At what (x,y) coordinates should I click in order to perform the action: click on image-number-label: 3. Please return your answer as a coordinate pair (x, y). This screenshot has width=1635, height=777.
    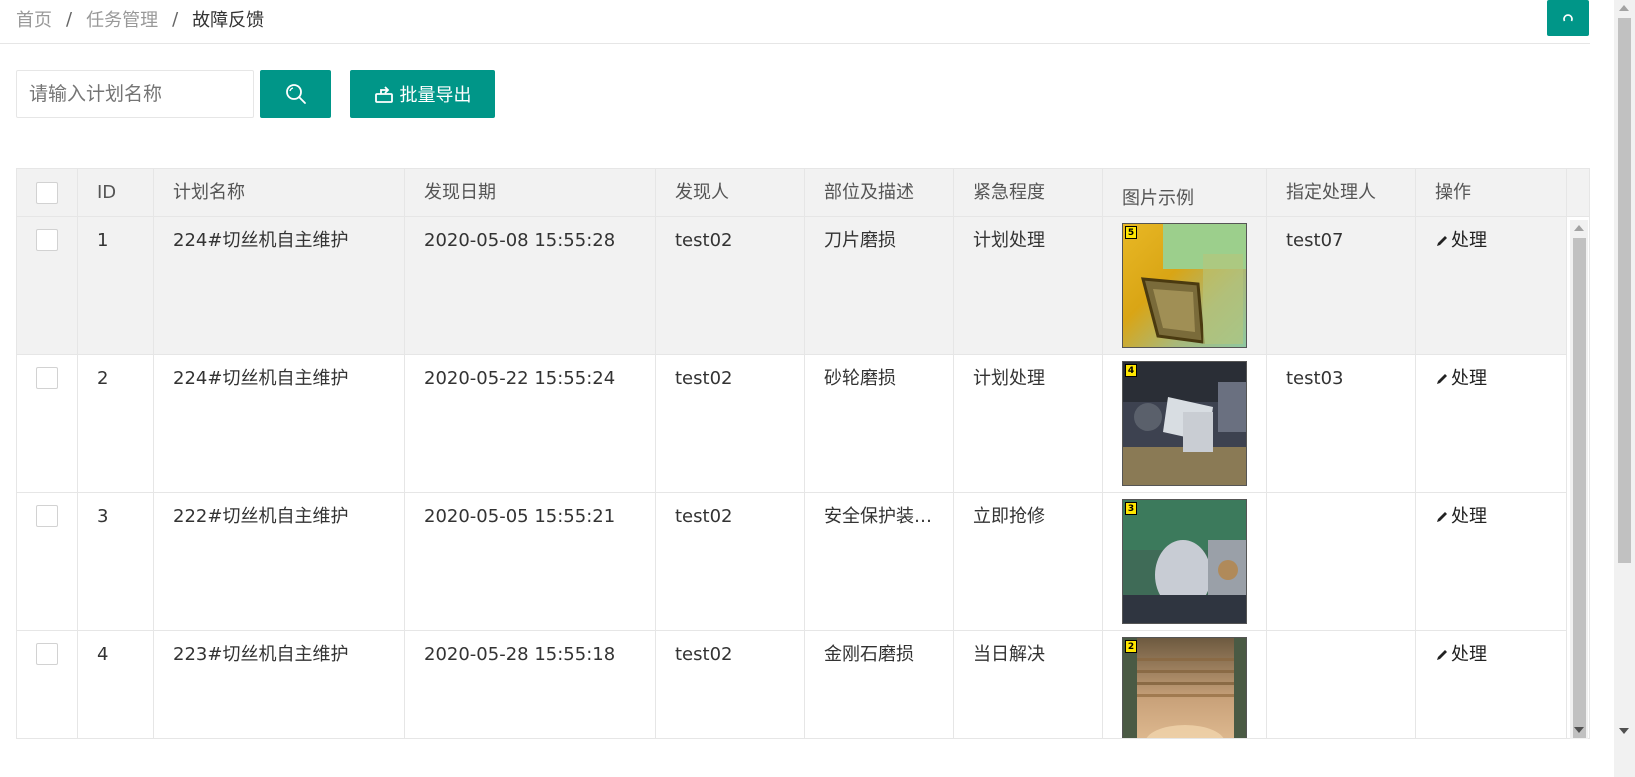
    Looking at the image, I should click on (1131, 508).